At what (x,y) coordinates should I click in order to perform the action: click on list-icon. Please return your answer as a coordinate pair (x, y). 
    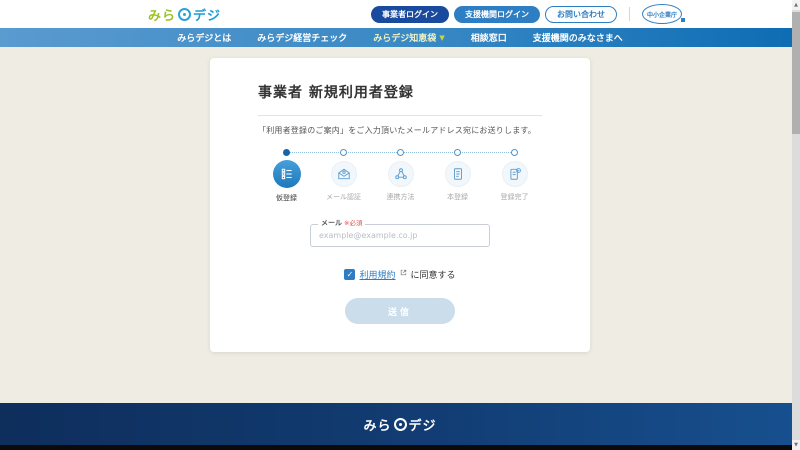
    Looking at the image, I should click on (286, 174).